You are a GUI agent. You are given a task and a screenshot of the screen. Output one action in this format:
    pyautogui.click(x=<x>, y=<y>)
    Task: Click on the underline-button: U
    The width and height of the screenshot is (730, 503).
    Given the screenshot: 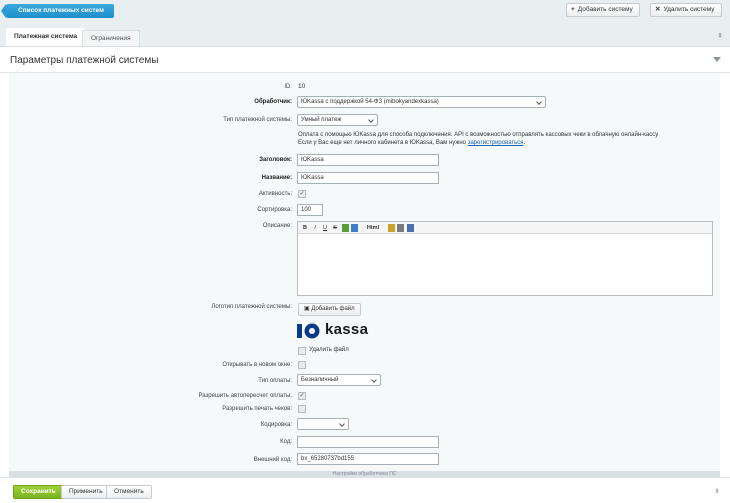 What is the action you would take?
    pyautogui.click(x=325, y=228)
    